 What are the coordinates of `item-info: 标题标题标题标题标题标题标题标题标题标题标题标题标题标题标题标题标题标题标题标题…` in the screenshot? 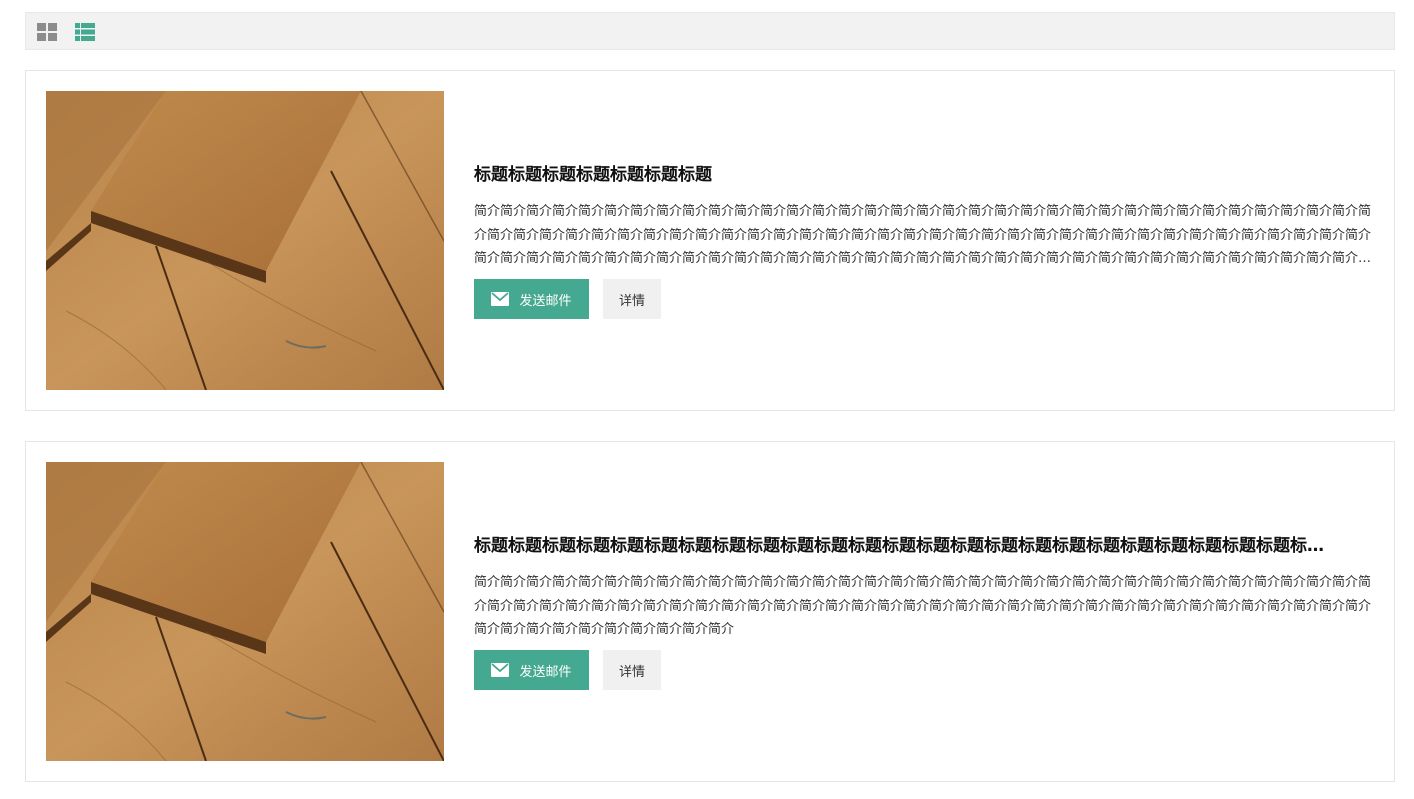 It's located at (924, 612).